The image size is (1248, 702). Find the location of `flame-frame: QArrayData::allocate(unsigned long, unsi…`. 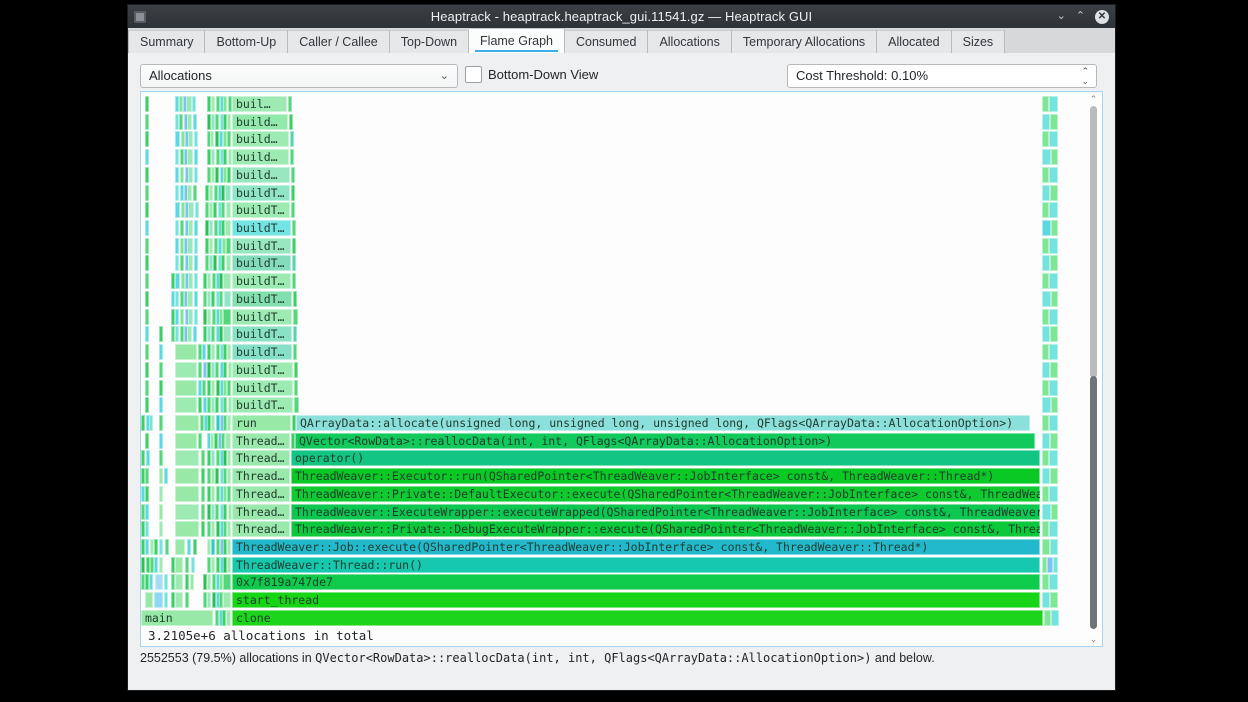

flame-frame: QArrayData::allocate(unsigned long, unsi… is located at coordinates (663, 422).